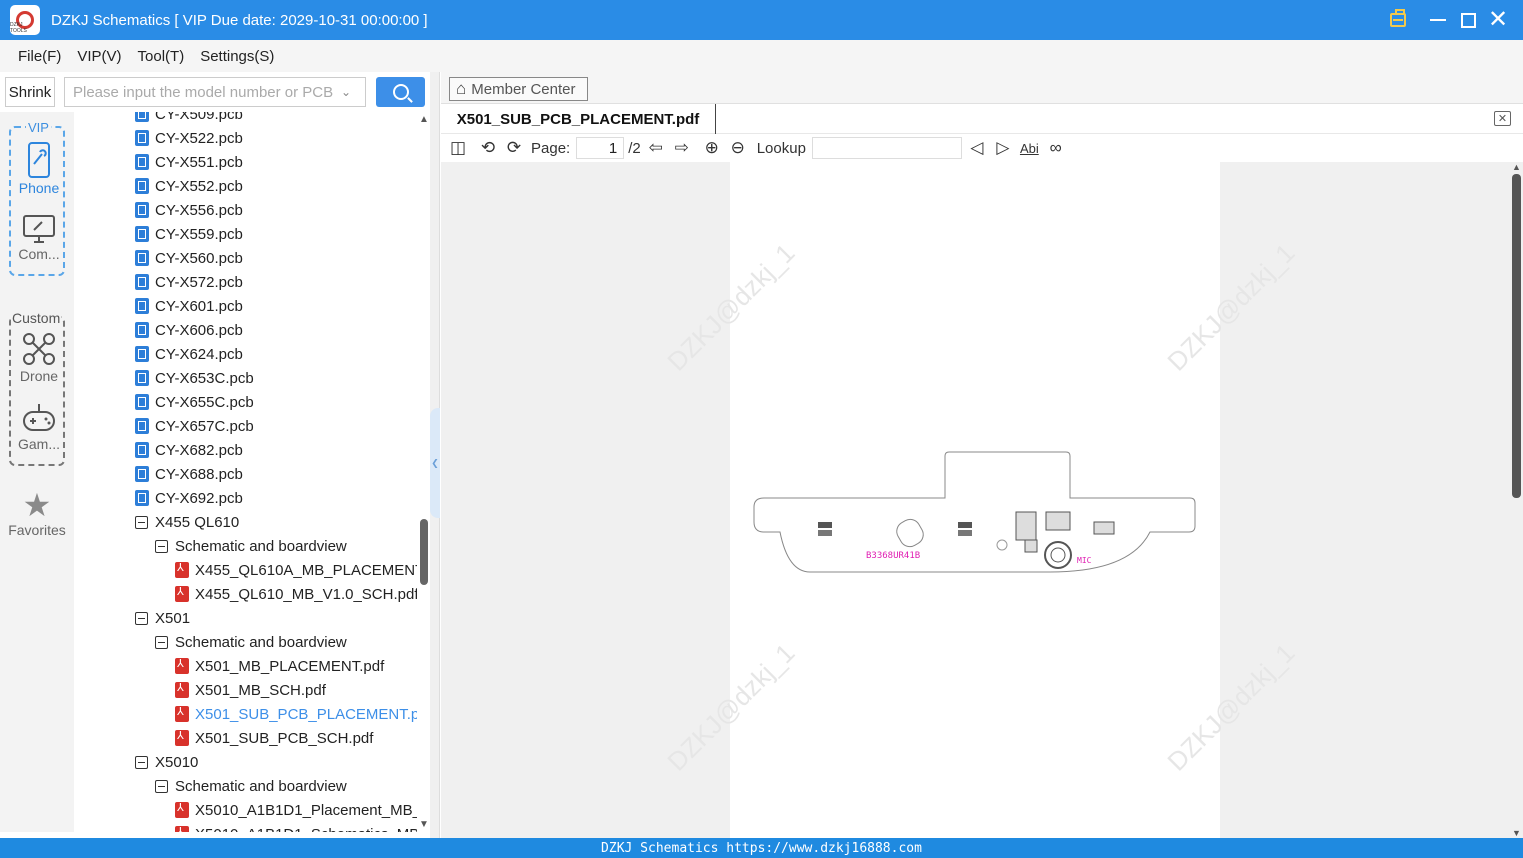  I want to click on tree-file: CY-X655C.pcb, so click(194, 402).